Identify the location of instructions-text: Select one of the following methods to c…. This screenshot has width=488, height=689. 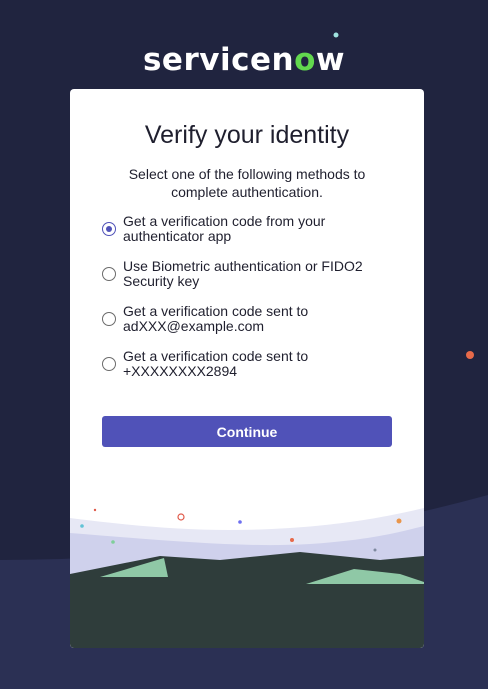
(247, 183).